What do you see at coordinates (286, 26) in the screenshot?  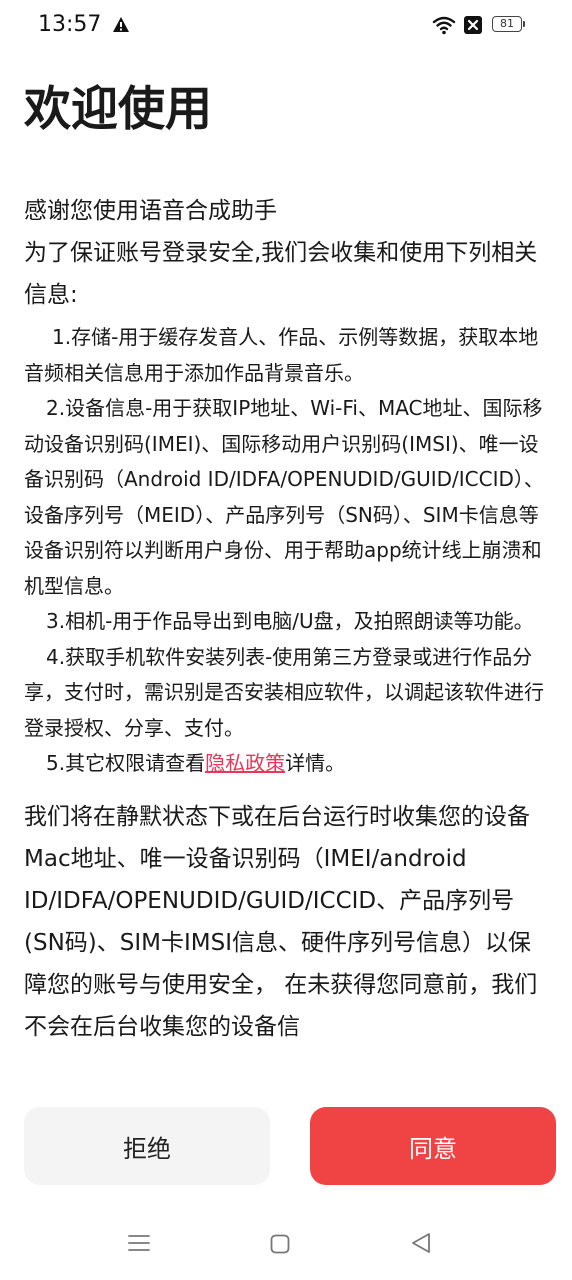 I see `status-bar: 13:57 81` at bounding box center [286, 26].